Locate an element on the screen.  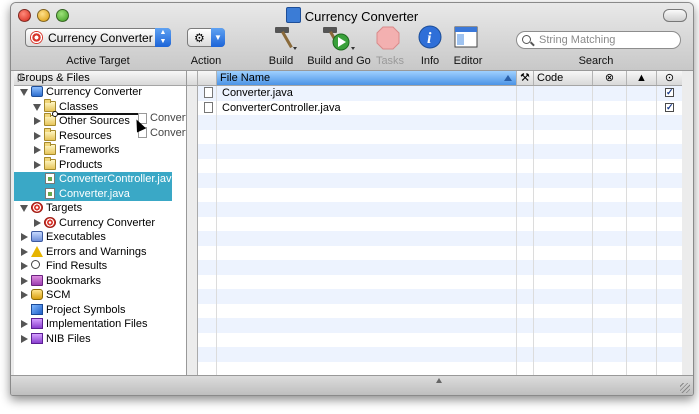
column-warnings: ▲ is located at coordinates (641, 78).